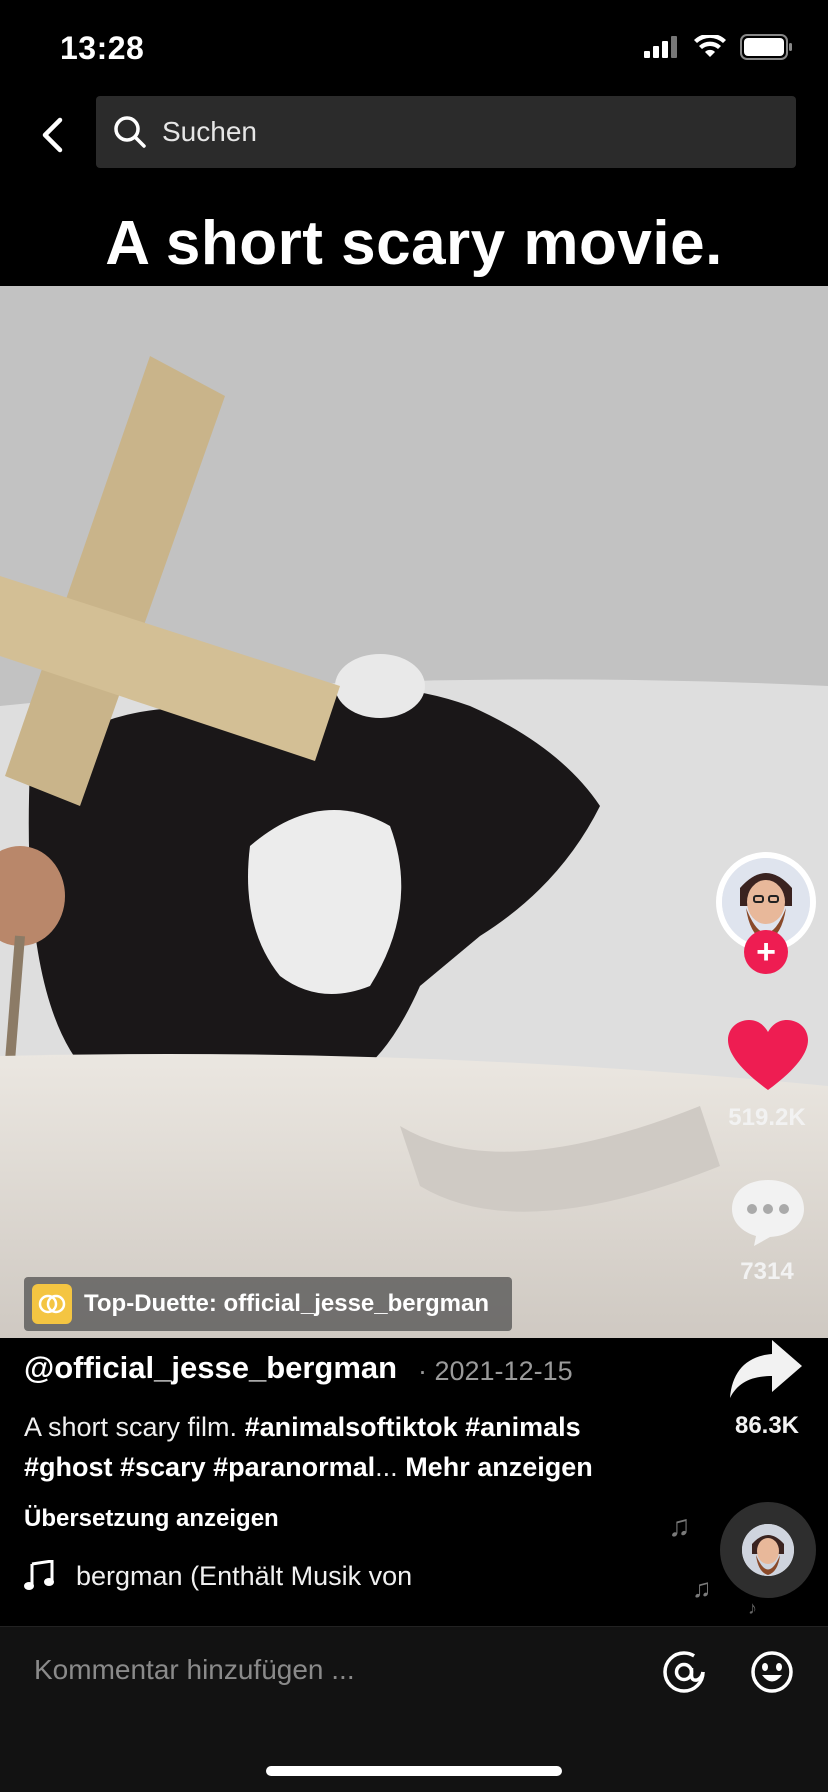 The width and height of the screenshot is (828, 1792). I want to click on wifi-icon, so click(710, 46).